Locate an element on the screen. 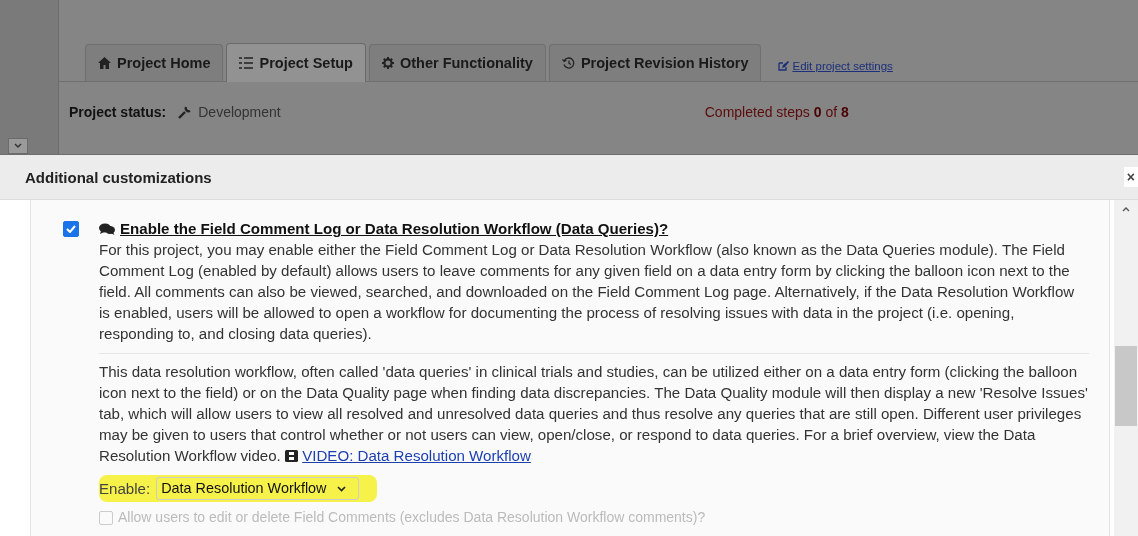 This screenshot has height=536, width=1138. check-icon is located at coordinates (71, 229).